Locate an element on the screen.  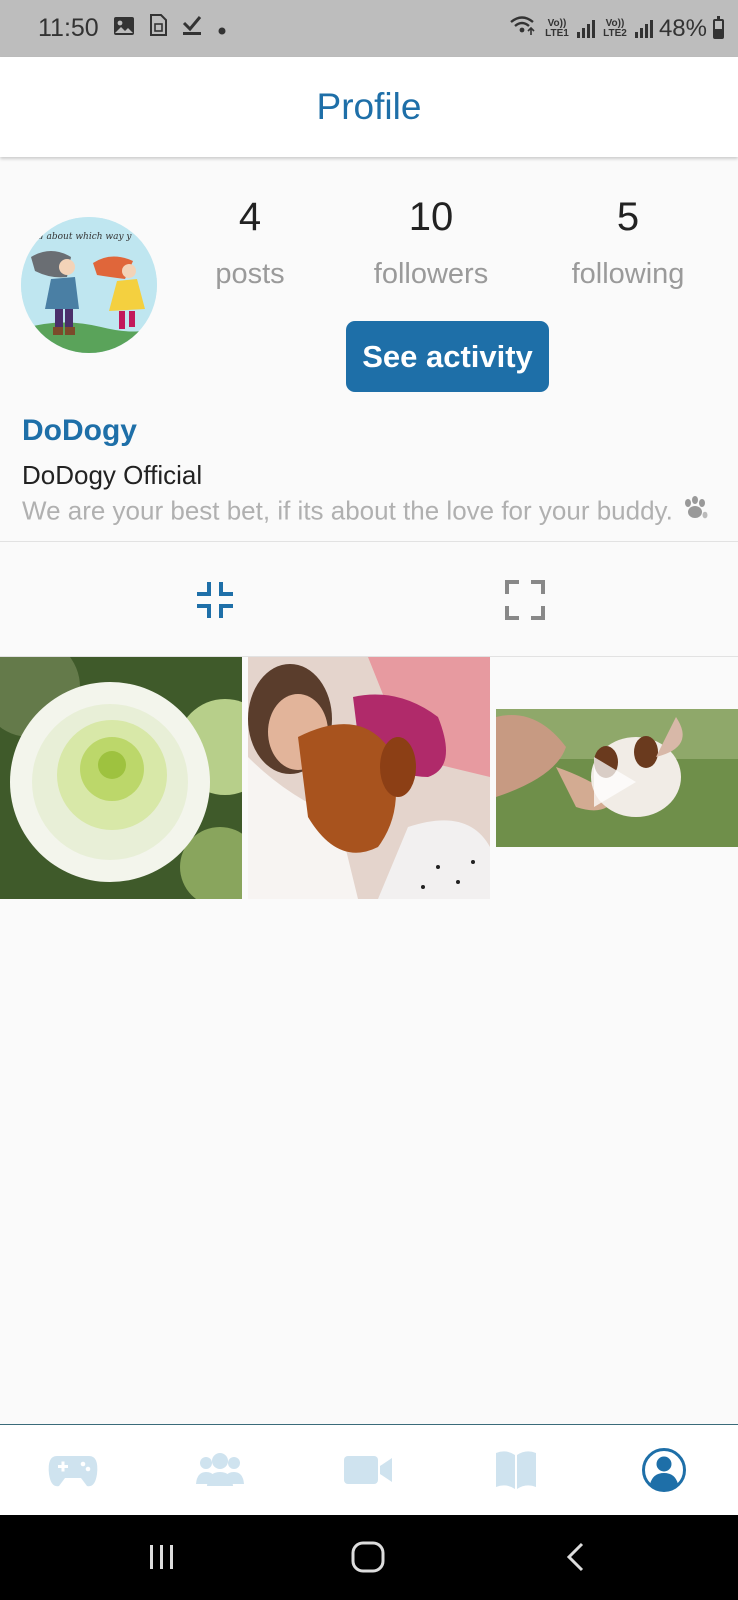
profile-icon is located at coordinates (664, 1470).